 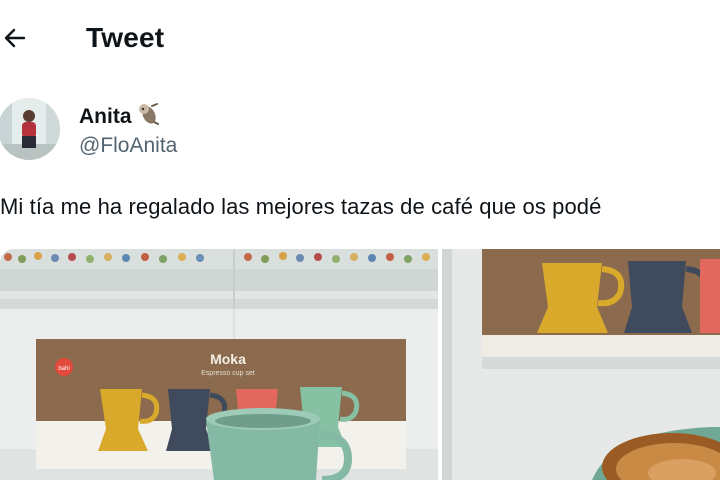 I want to click on author-name: Anita, so click(x=119, y=117).